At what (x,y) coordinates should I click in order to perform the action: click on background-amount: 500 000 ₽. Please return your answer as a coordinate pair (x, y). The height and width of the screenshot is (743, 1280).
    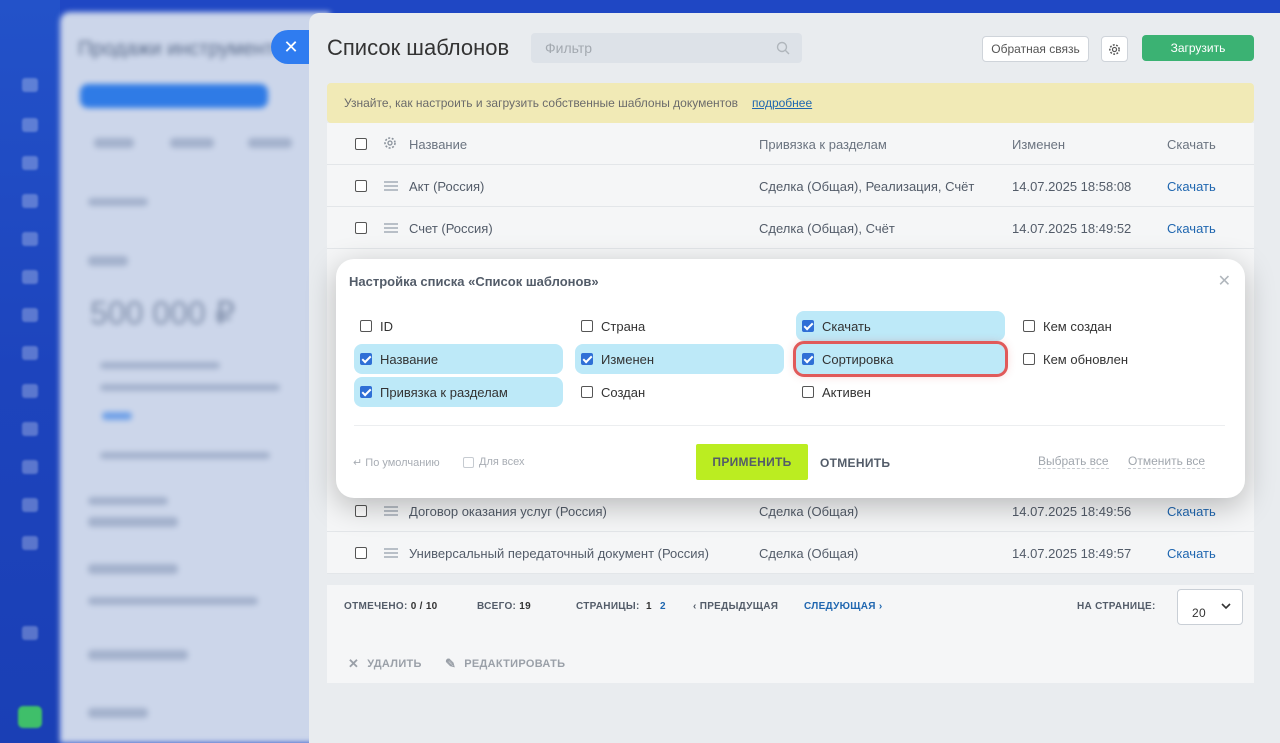
    Looking at the image, I should click on (162, 313).